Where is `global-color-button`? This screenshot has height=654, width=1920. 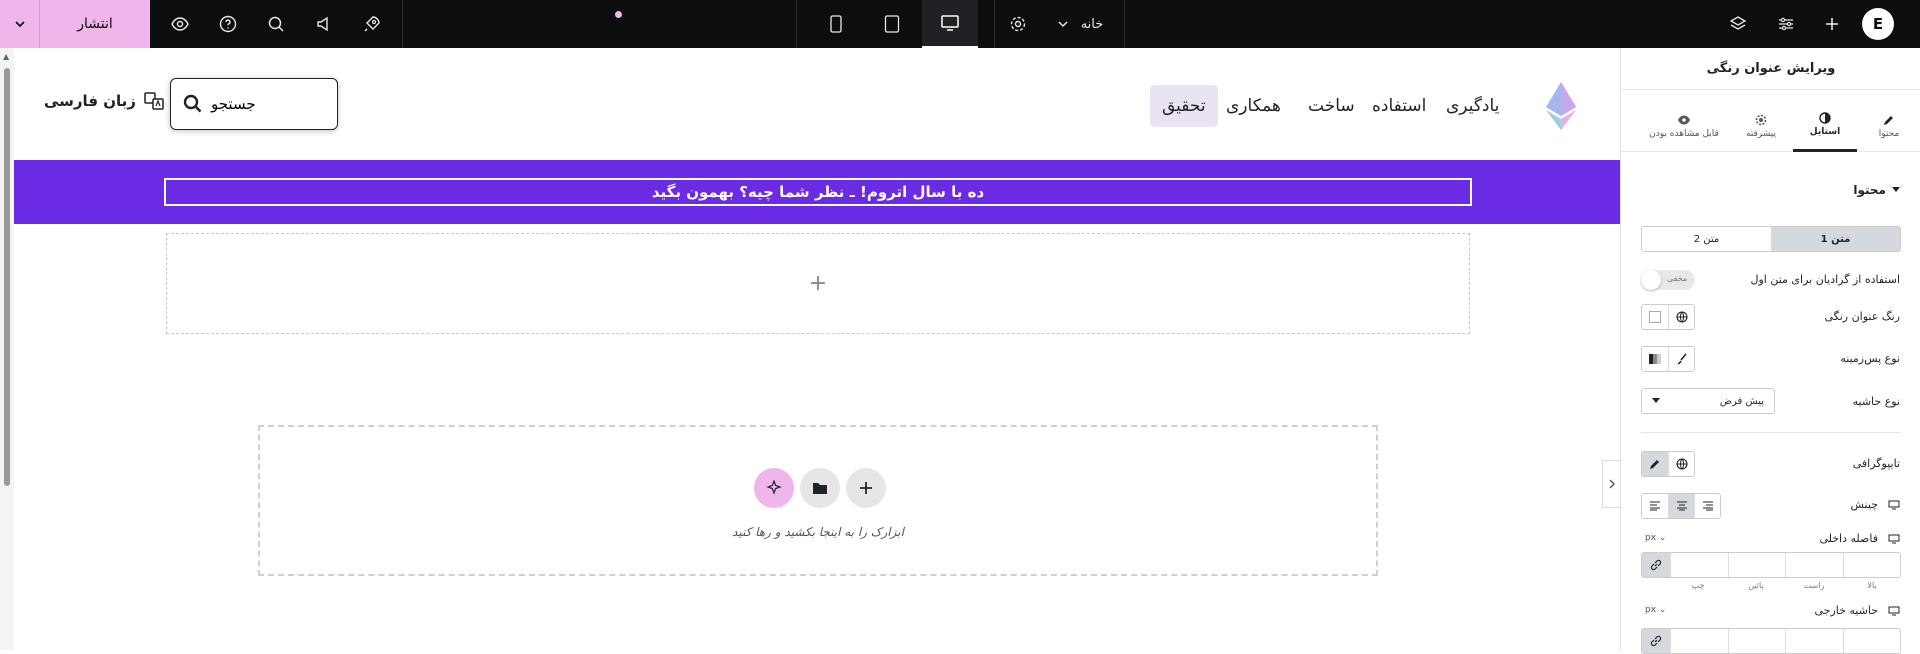 global-color-button is located at coordinates (1681, 317).